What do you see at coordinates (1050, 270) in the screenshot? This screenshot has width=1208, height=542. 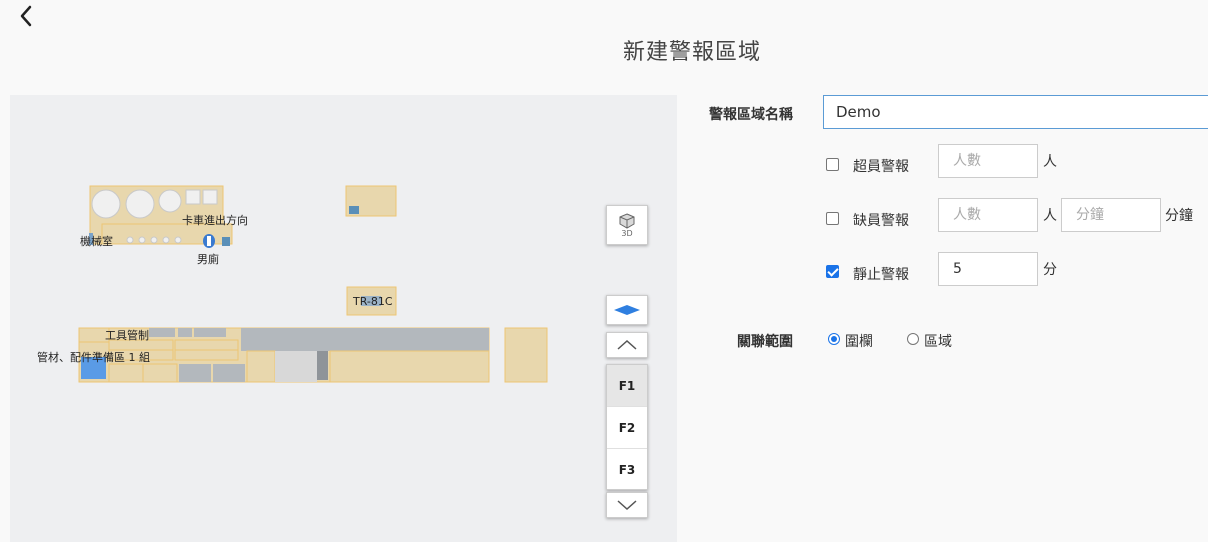 I see `stationary-unit: 分` at bounding box center [1050, 270].